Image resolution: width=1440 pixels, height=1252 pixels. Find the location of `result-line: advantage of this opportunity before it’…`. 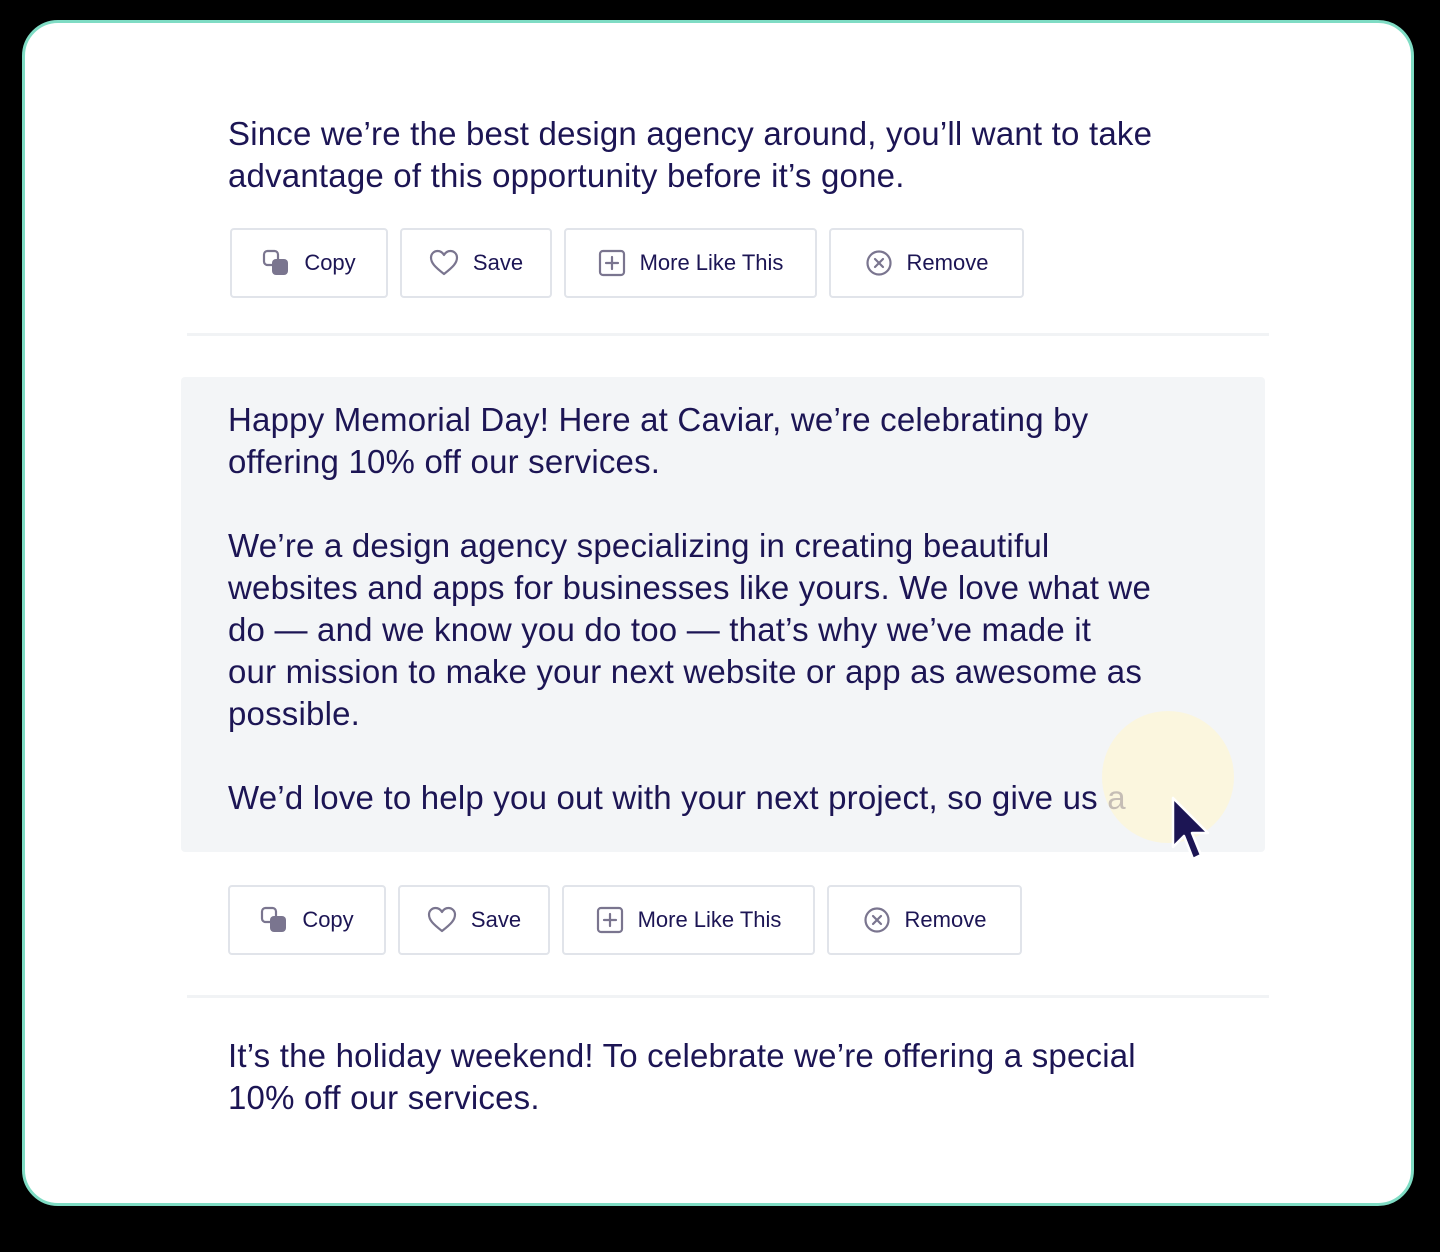

result-line: advantage of this opportunity before it’… is located at coordinates (566, 175).